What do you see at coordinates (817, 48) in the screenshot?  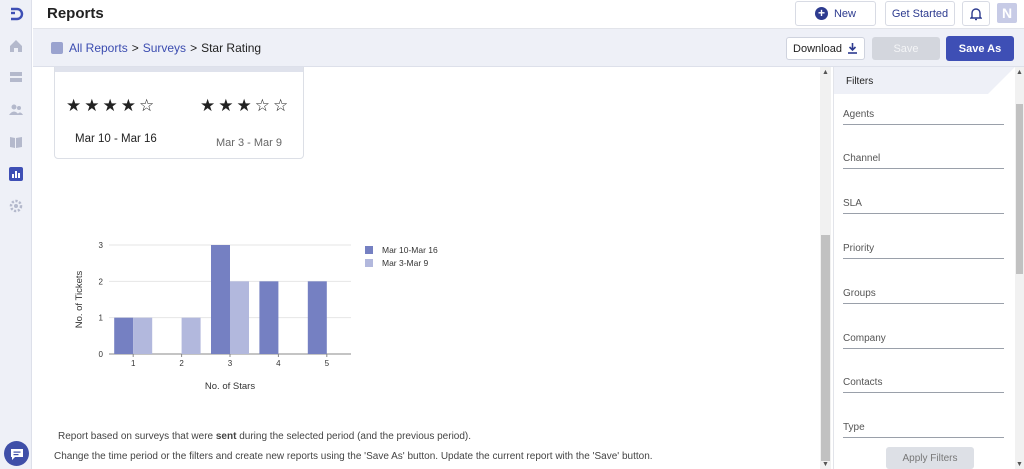 I see `download-label: Download` at bounding box center [817, 48].